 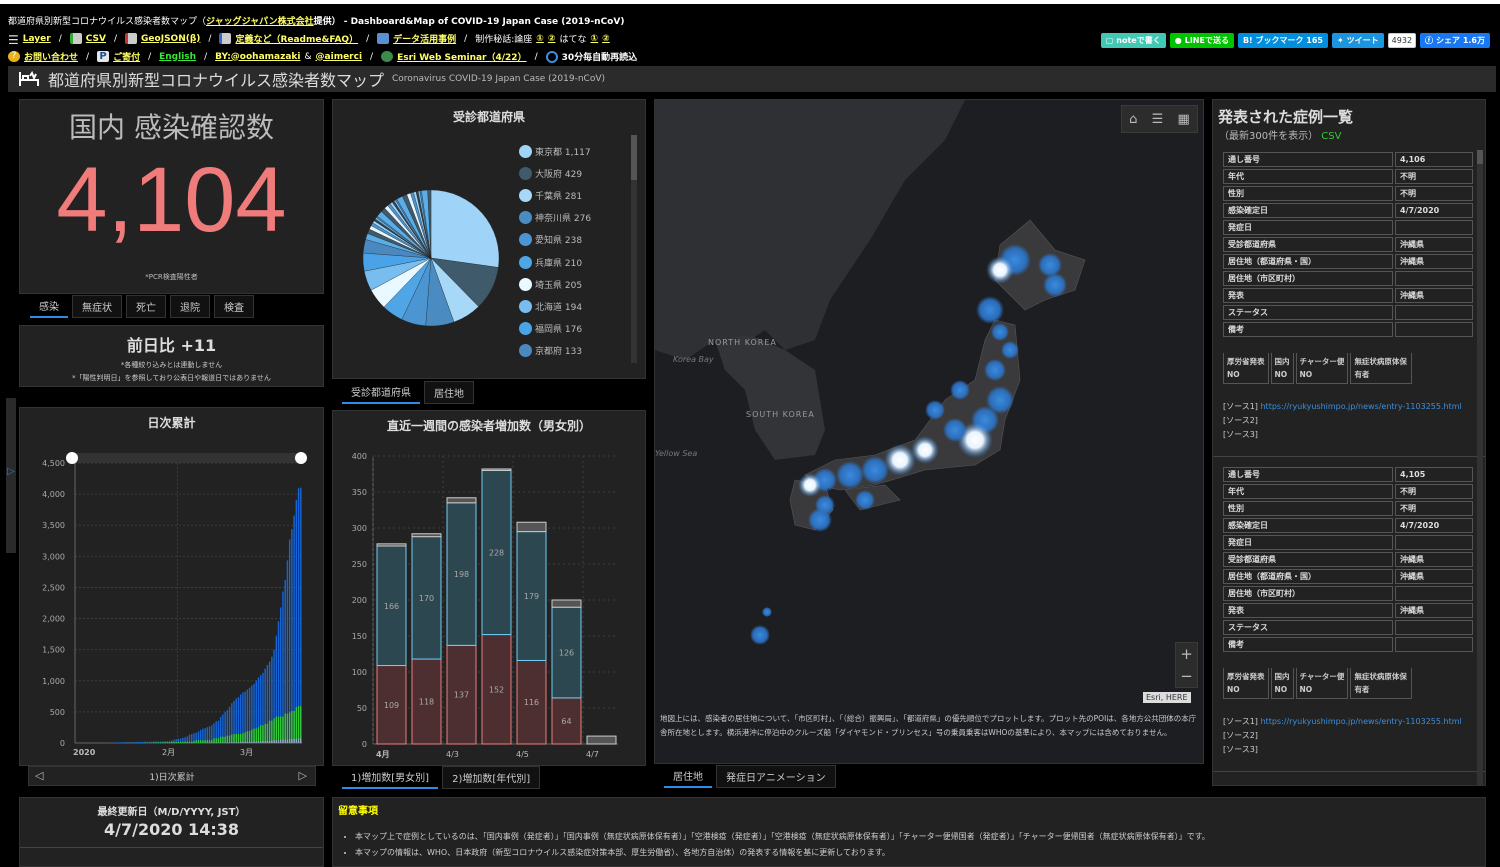 What do you see at coordinates (97, 306) in the screenshot?
I see `tab-asymptomatic: 無症状` at bounding box center [97, 306].